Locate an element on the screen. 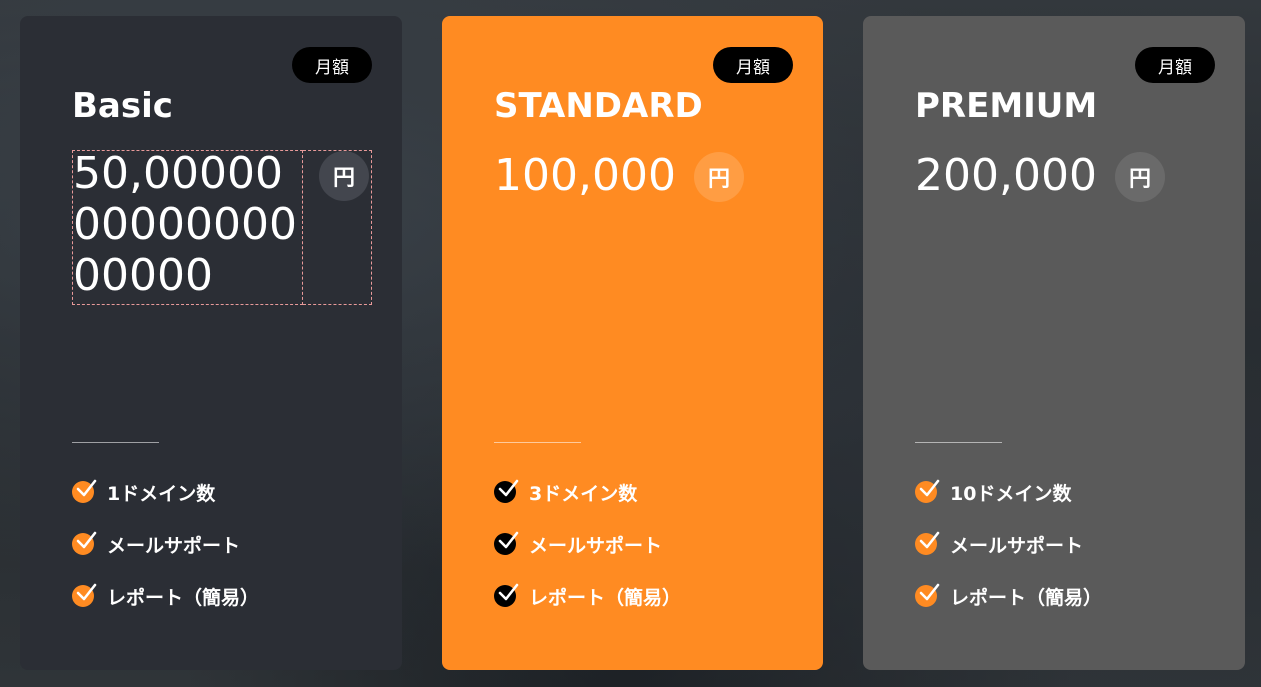 The image size is (1261, 687). feature-item: 3ドメイン数 is located at coordinates (587, 492).